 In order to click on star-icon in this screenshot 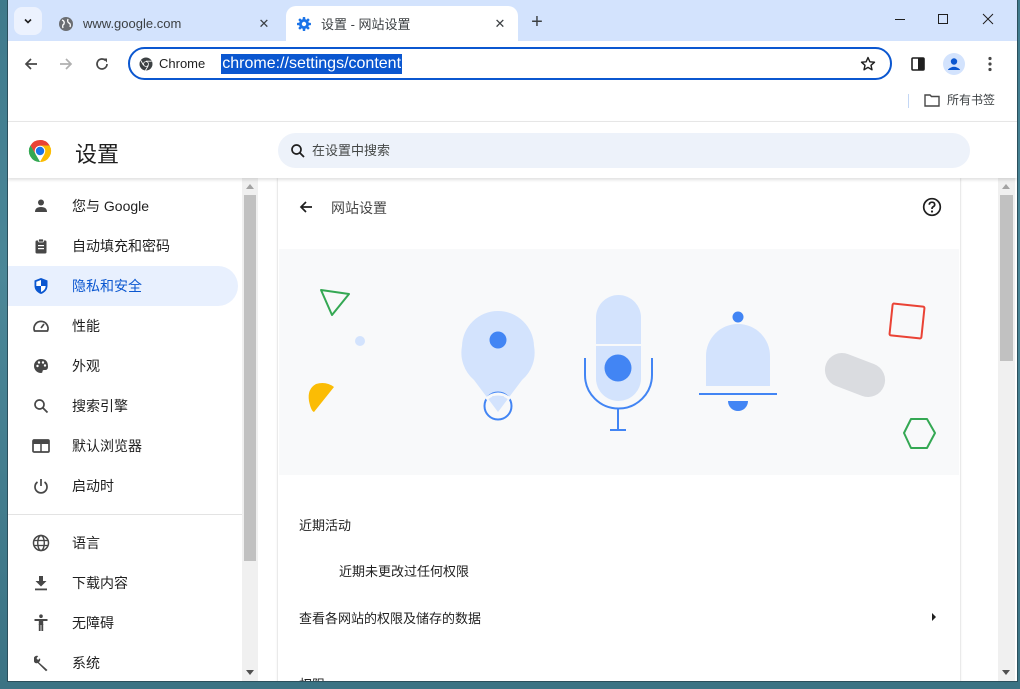, I will do `click(868, 63)`.